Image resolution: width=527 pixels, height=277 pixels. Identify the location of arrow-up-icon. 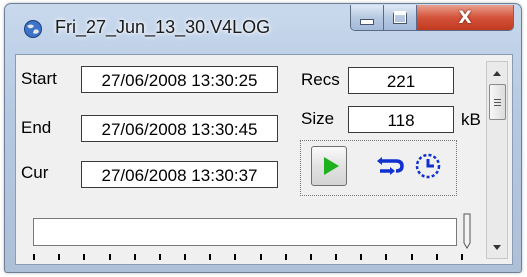
(497, 73).